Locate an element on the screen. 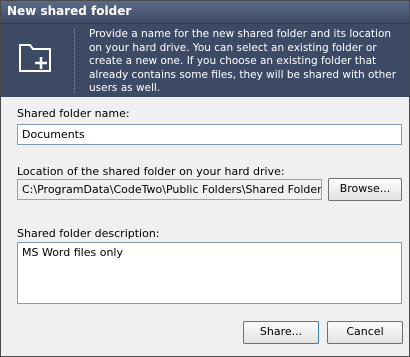 The height and width of the screenshot is (357, 410). description-label: Shared folder description: is located at coordinates (88, 233).